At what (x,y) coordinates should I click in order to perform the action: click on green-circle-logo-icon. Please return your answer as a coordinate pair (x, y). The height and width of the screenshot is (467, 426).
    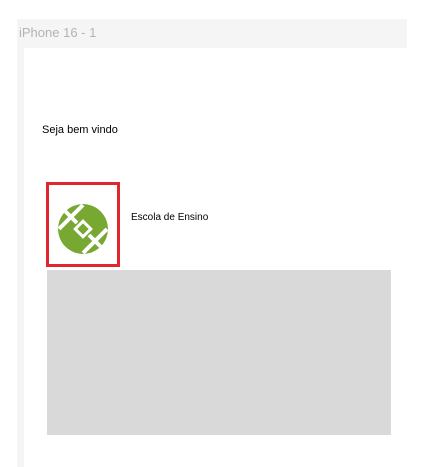
    Looking at the image, I should click on (83, 229).